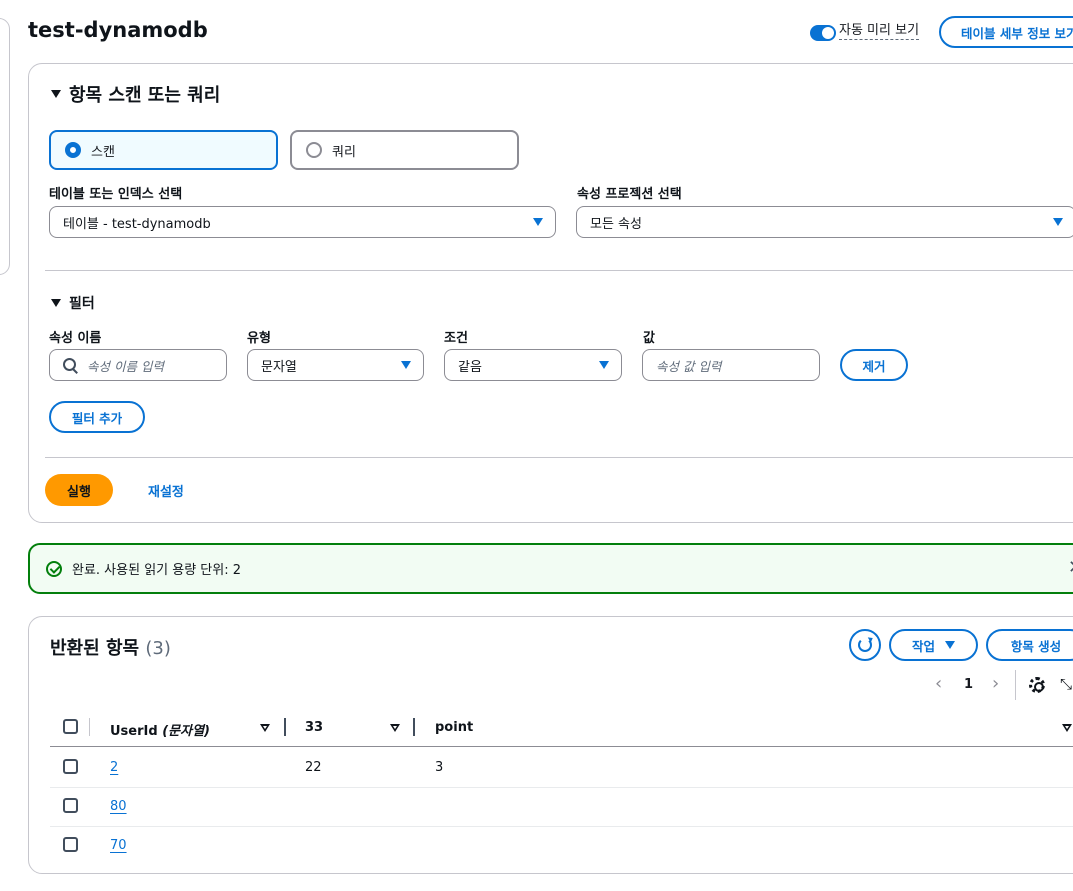 The height and width of the screenshot is (891, 1073). I want to click on scan-query-header: 항목 스캔 또는 쿼리, so click(135, 94).